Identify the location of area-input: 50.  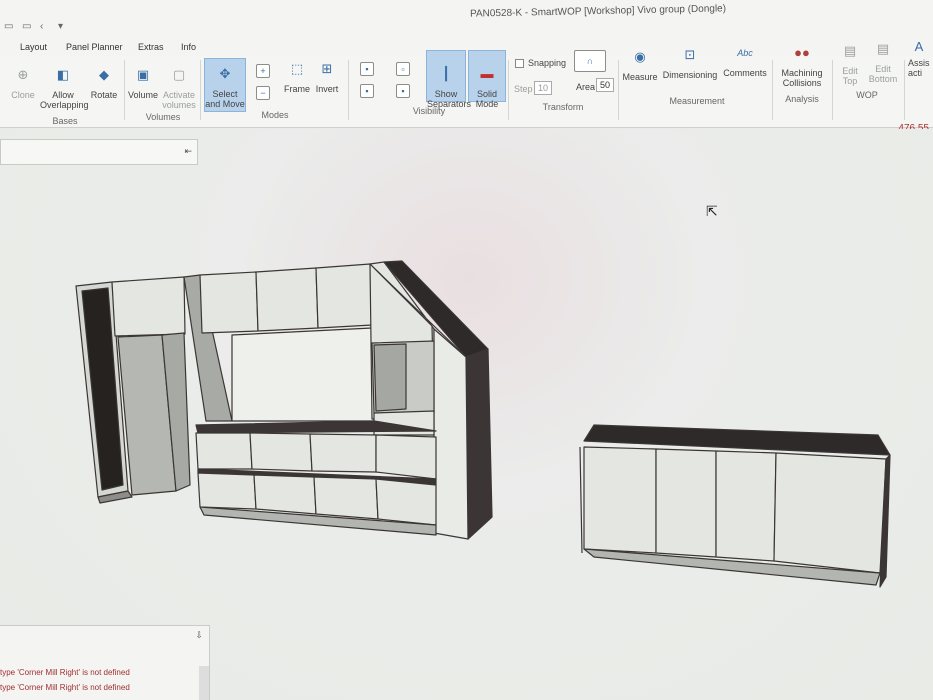
(605, 85).